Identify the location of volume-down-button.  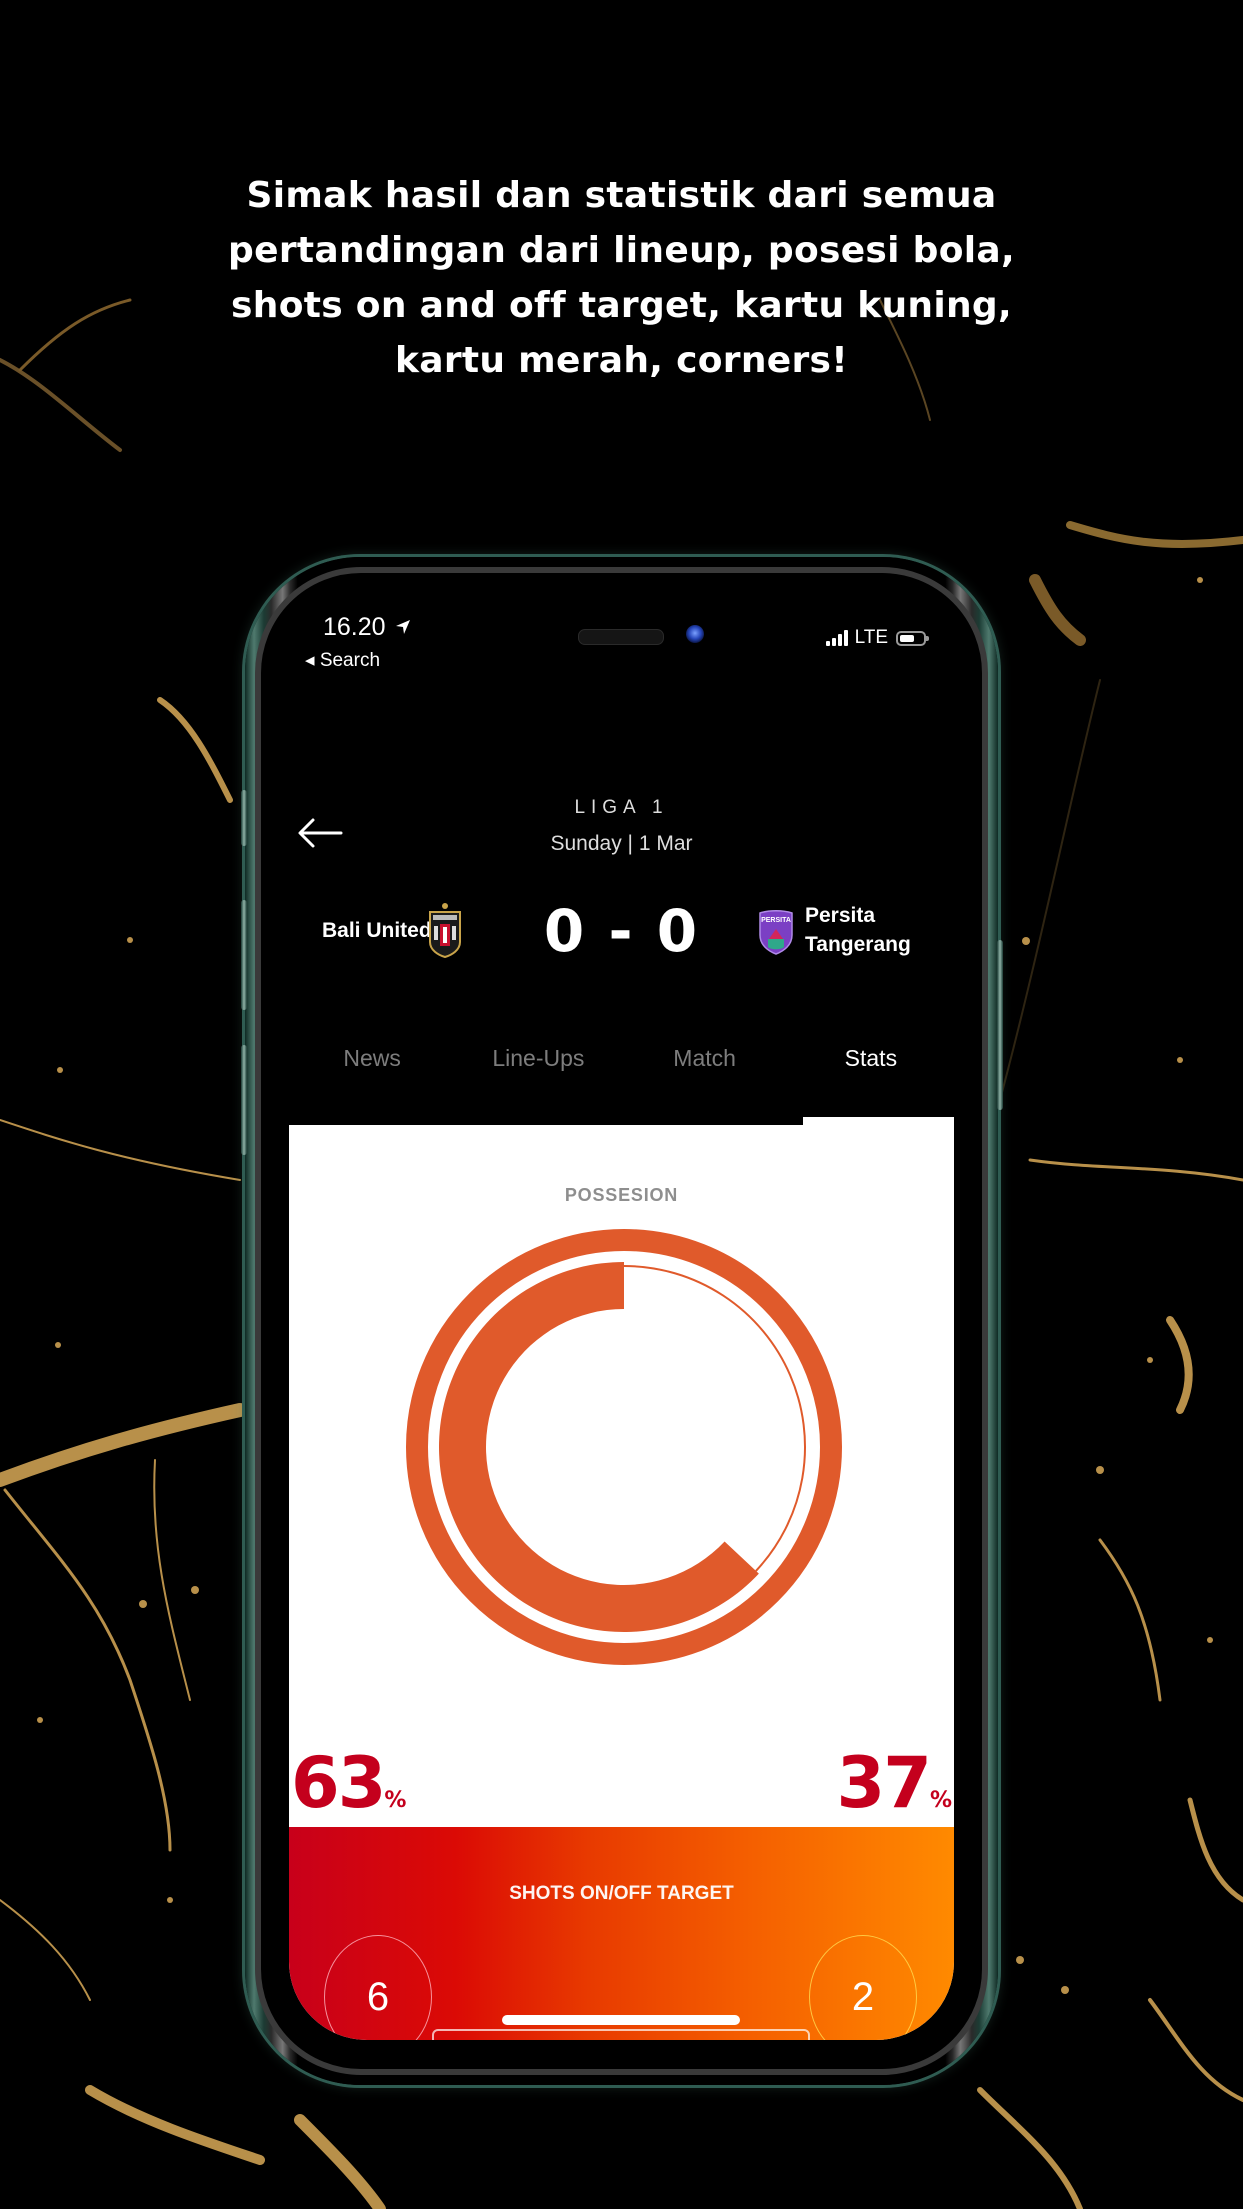
(244, 1100).